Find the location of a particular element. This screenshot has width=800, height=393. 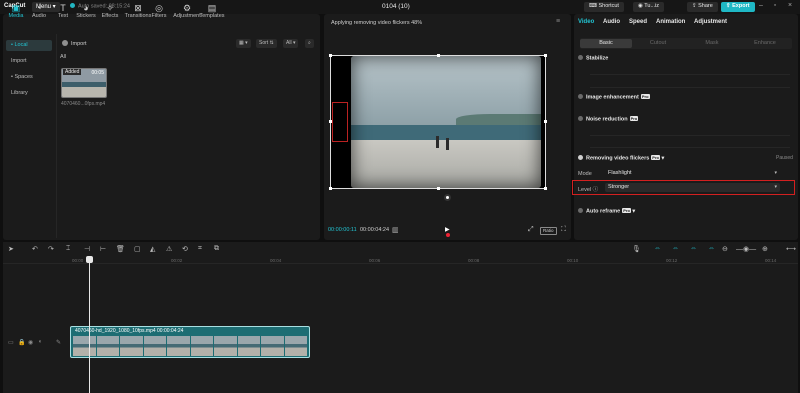

track-lock-icon: ▭ is located at coordinates (11, 342).